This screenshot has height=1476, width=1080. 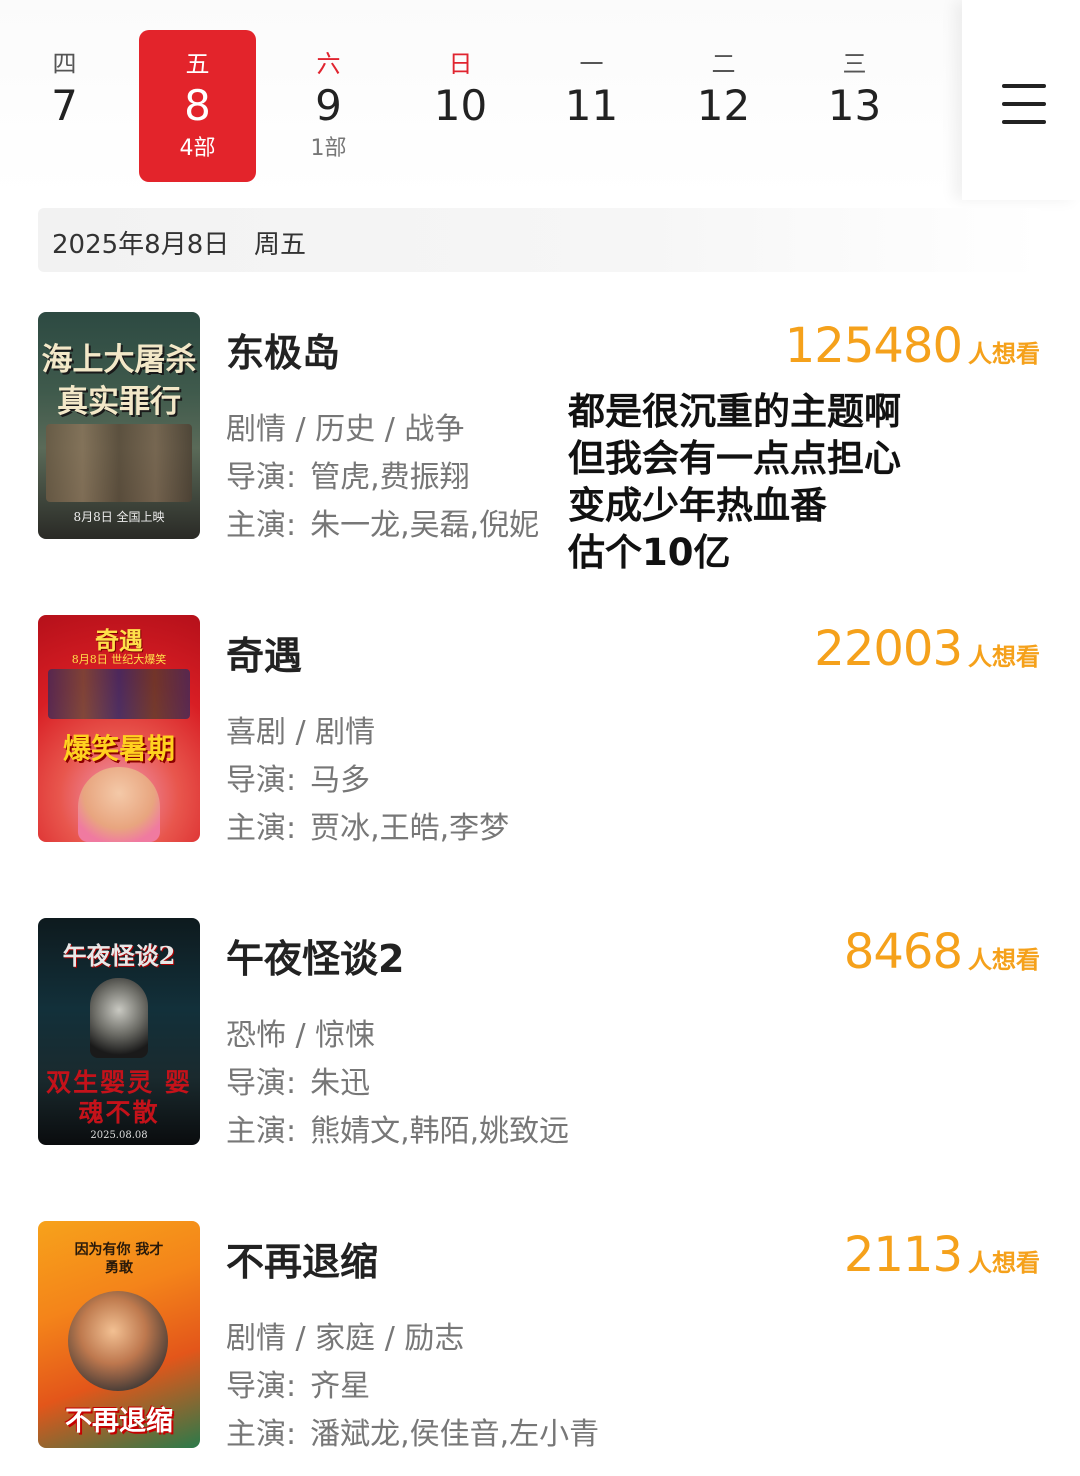 What do you see at coordinates (119, 402) in the screenshot?
I see `poster-tagline: 真实罪行` at bounding box center [119, 402].